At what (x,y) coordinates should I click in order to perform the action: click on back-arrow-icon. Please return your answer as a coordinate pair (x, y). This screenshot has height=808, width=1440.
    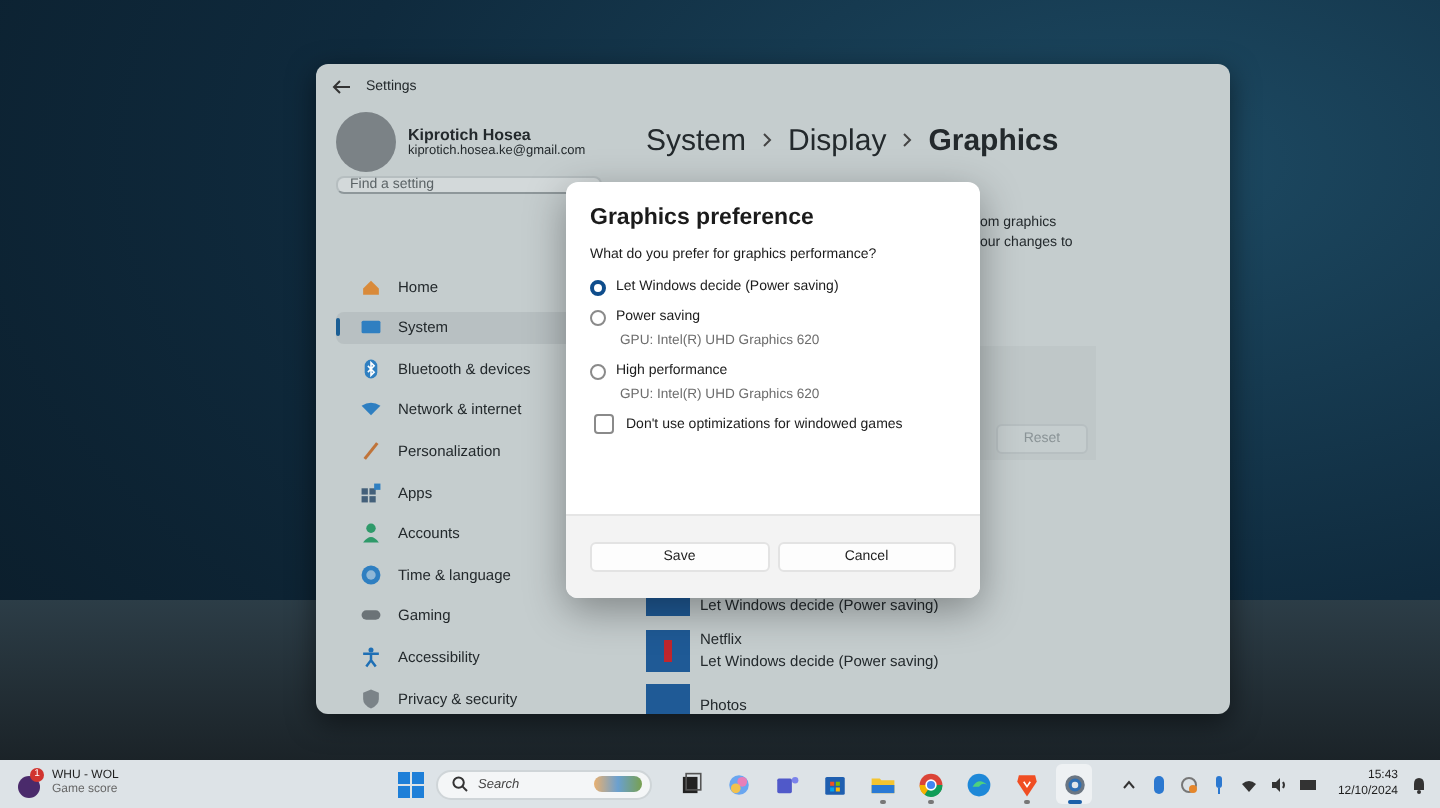
    Looking at the image, I should click on (341, 86).